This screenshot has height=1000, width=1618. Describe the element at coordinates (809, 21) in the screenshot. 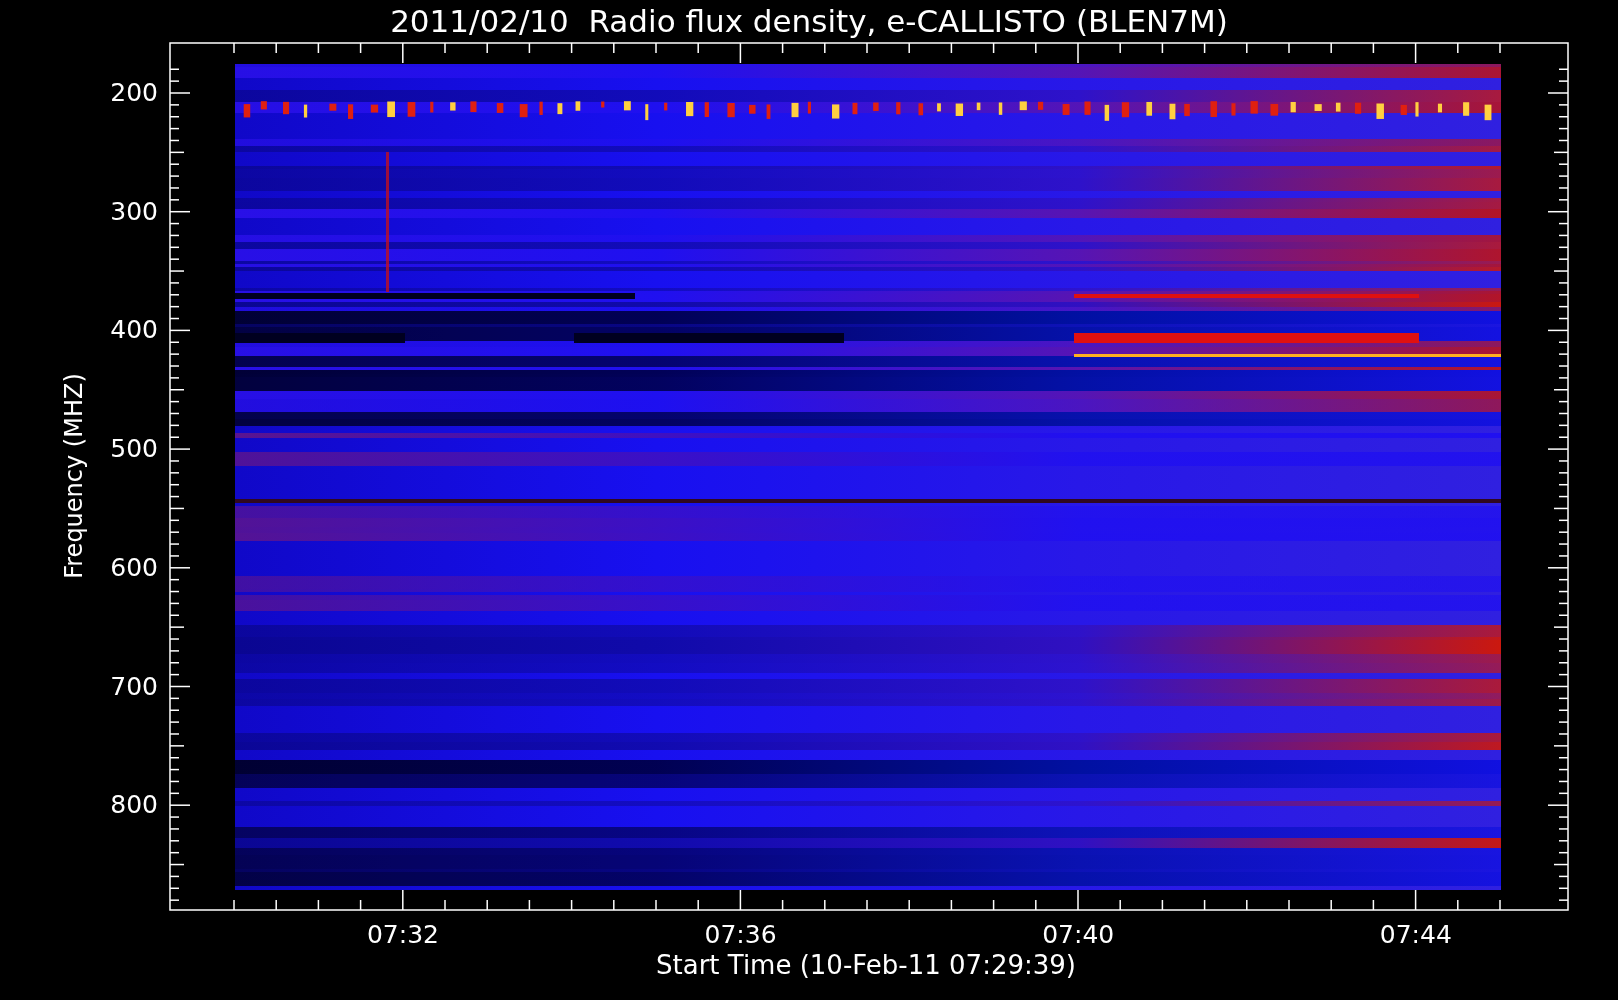

I see `chart-title: 2011/02/10 Radio flux density, e-CALLISTO (BLEN7M)` at that location.